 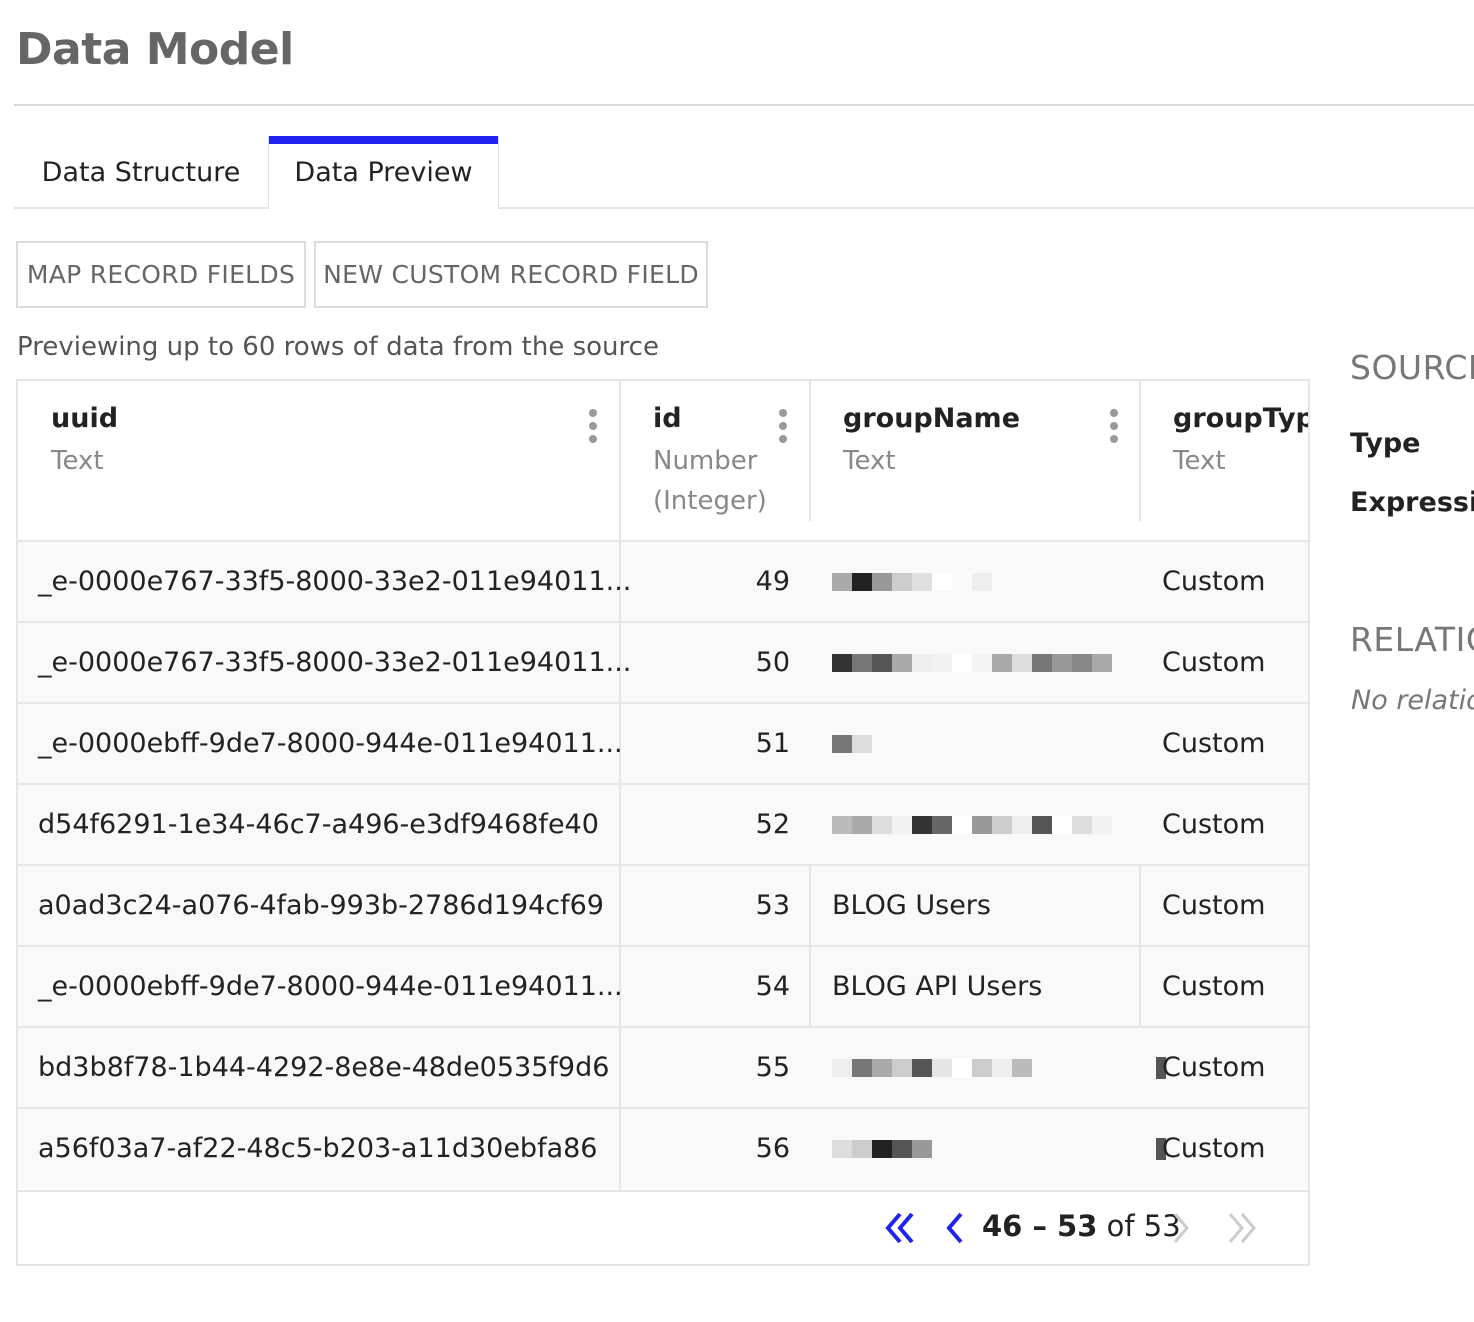 What do you see at coordinates (705, 461) in the screenshot?
I see `column-type: Number` at bounding box center [705, 461].